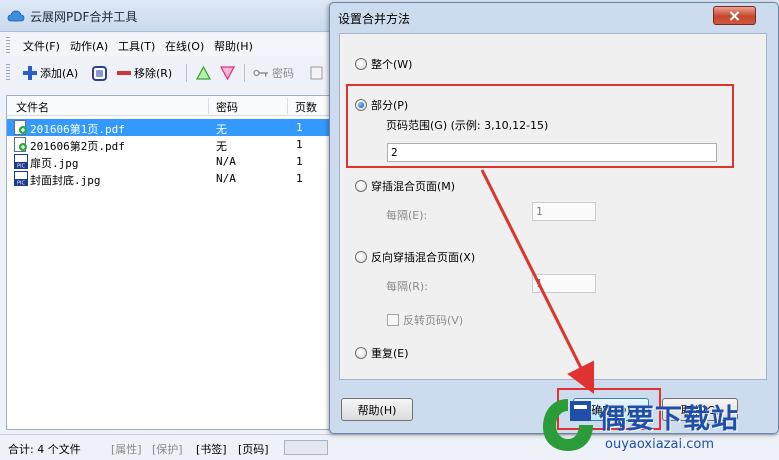 The height and width of the screenshot is (460, 779). I want to click on reverse-every-label: 每隔(R):, so click(407, 286).